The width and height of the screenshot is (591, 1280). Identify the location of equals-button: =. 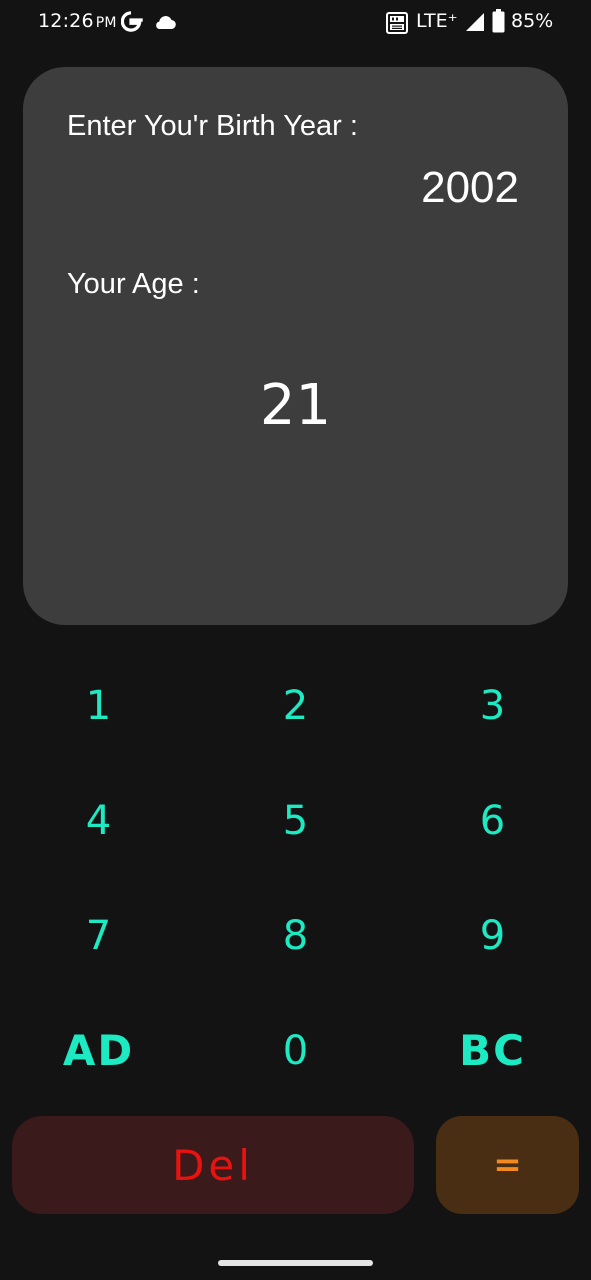
(507, 1165).